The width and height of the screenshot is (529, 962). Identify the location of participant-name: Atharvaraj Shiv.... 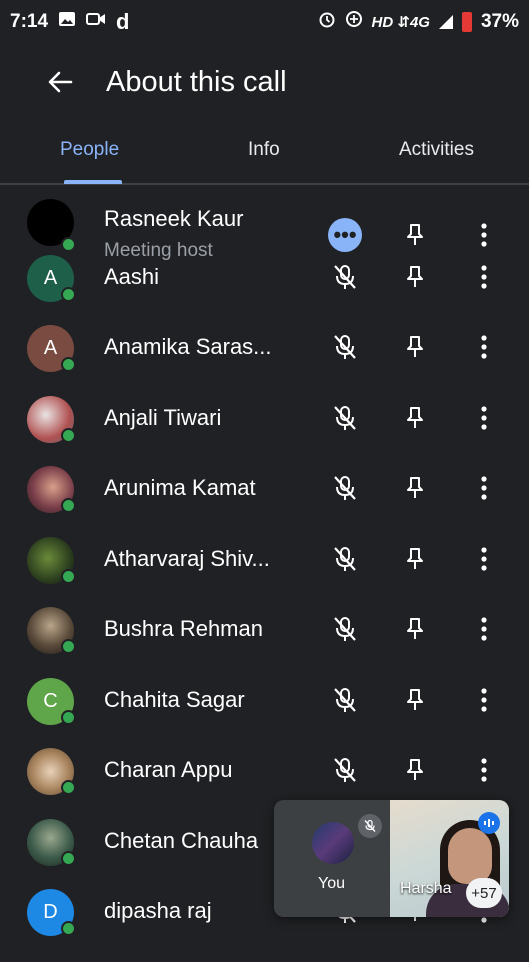
(187, 558).